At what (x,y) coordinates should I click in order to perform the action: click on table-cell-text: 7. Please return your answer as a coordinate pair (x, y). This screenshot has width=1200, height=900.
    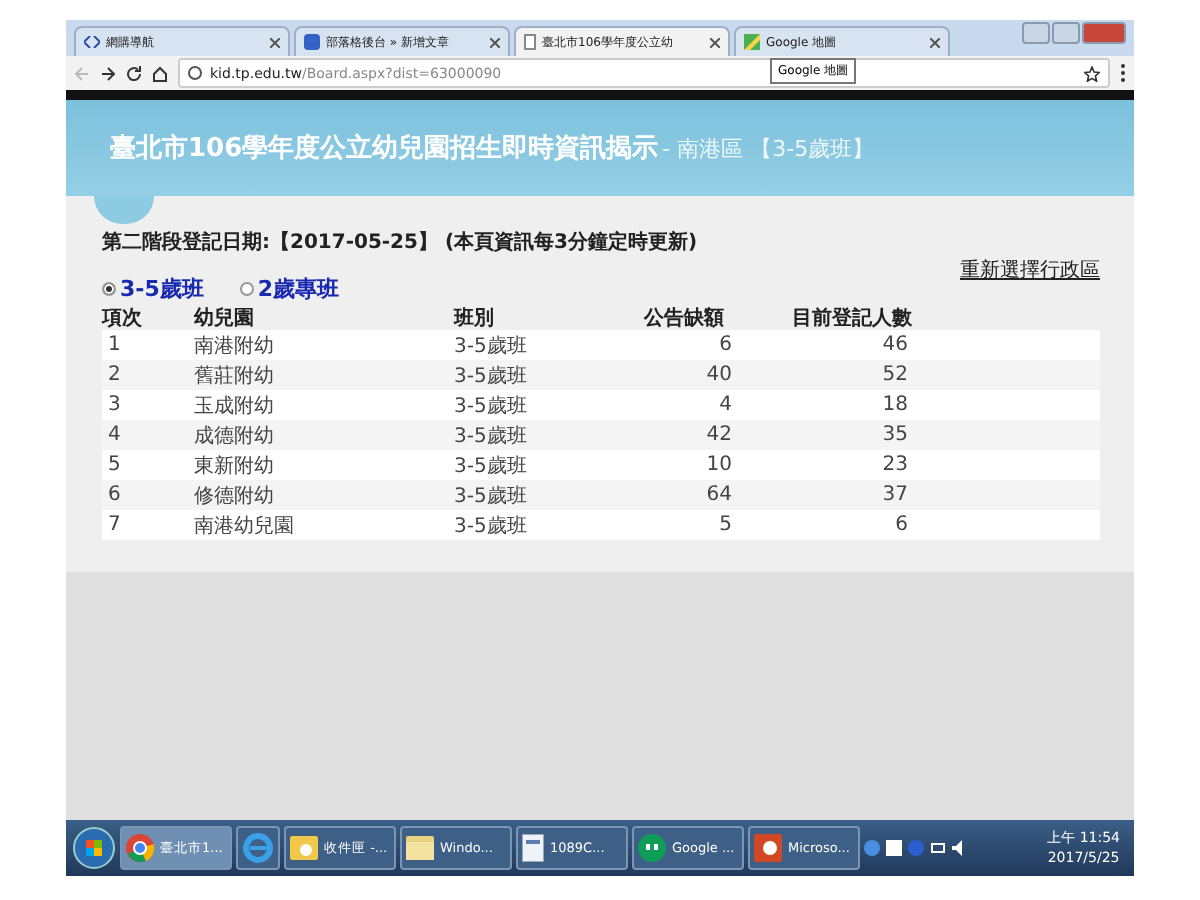
    Looking at the image, I should click on (114, 525).